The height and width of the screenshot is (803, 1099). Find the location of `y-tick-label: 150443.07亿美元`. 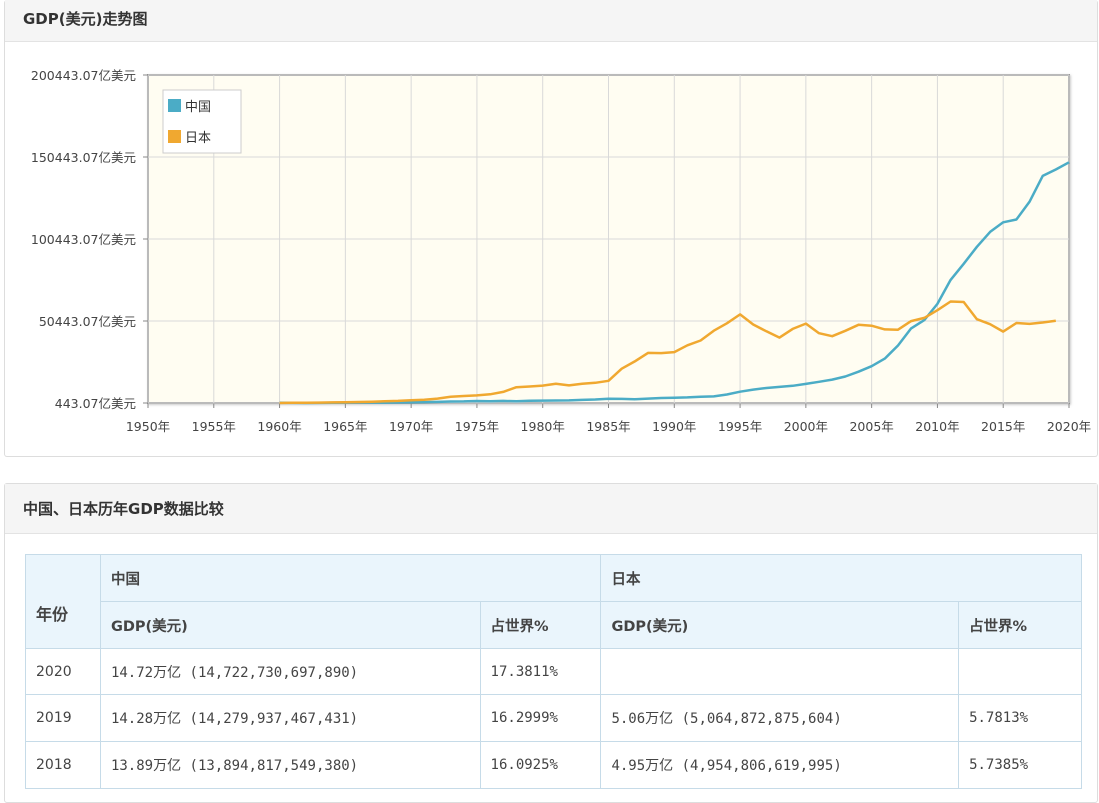

y-tick-label: 150443.07亿美元 is located at coordinates (83, 157).